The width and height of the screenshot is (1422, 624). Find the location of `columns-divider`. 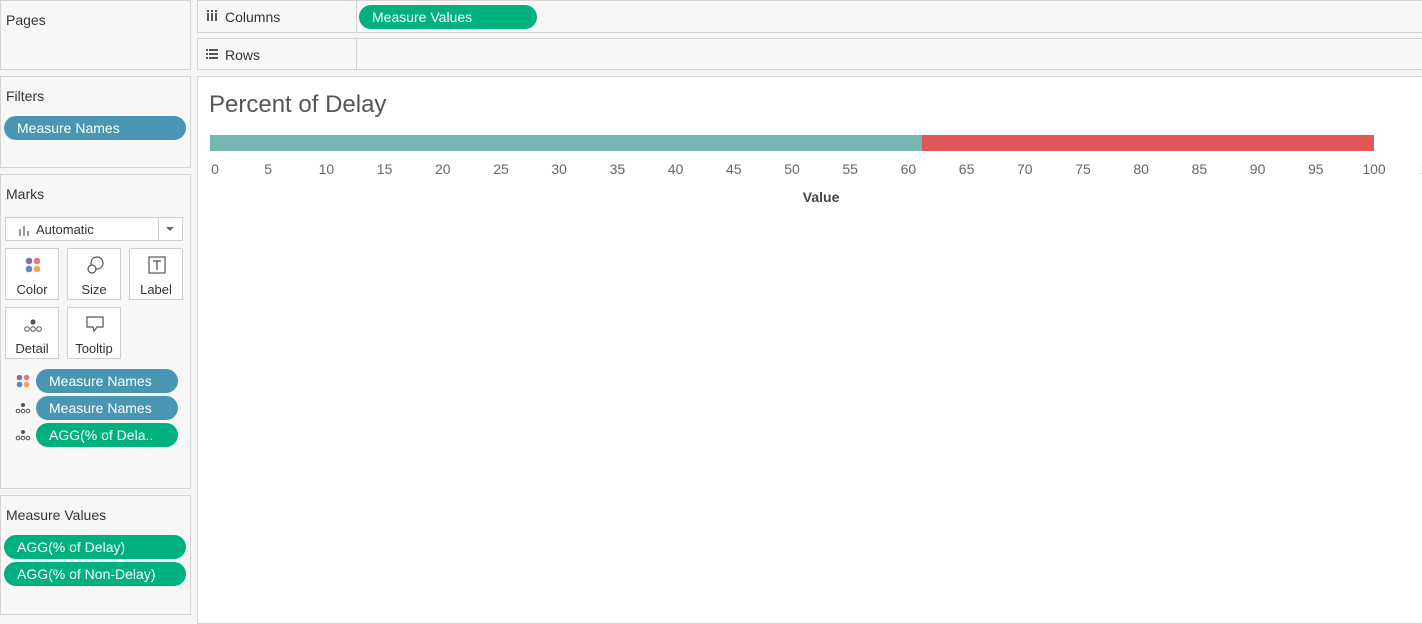

columns-divider is located at coordinates (356, 16).